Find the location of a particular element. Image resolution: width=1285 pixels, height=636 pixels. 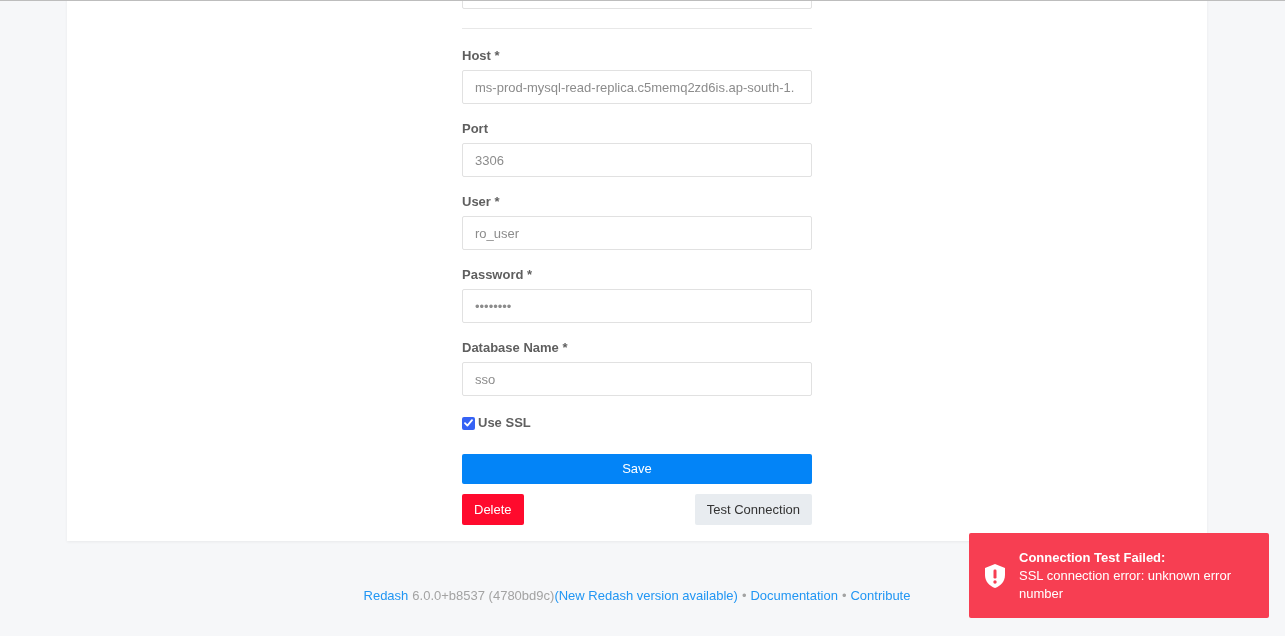

input-field: •••••••• is located at coordinates (637, 306).